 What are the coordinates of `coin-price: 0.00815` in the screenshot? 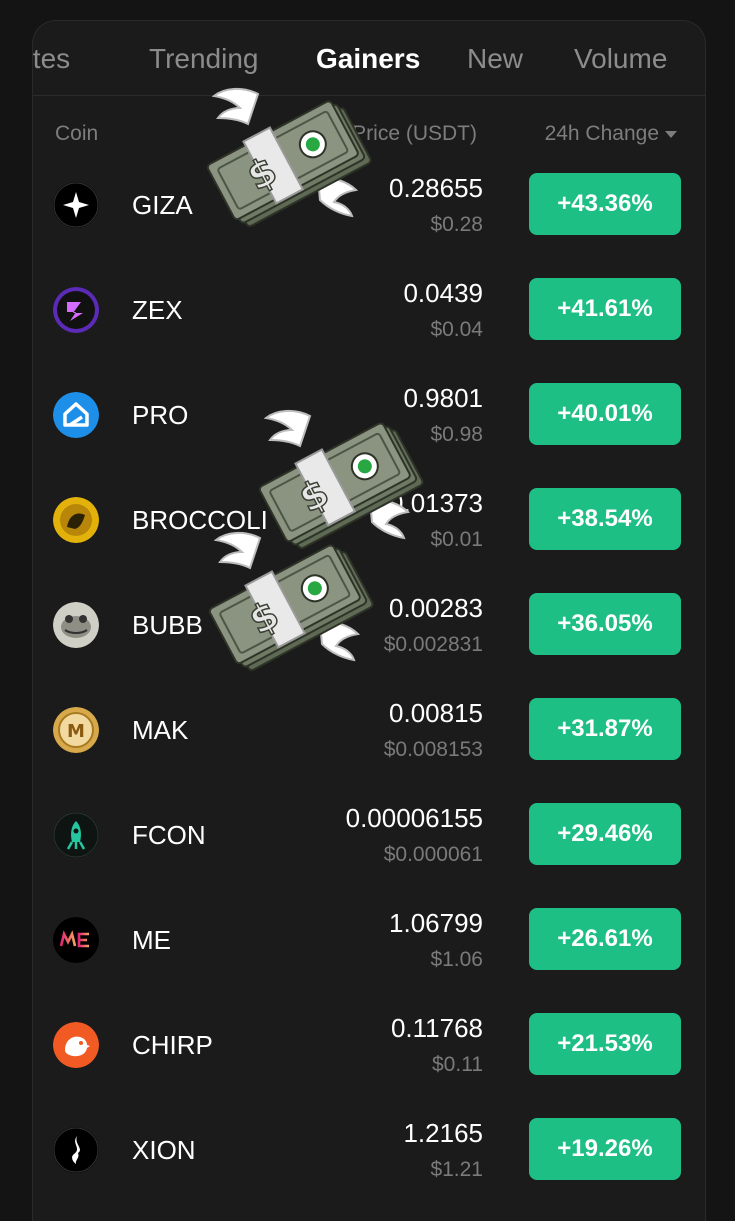 It's located at (436, 713).